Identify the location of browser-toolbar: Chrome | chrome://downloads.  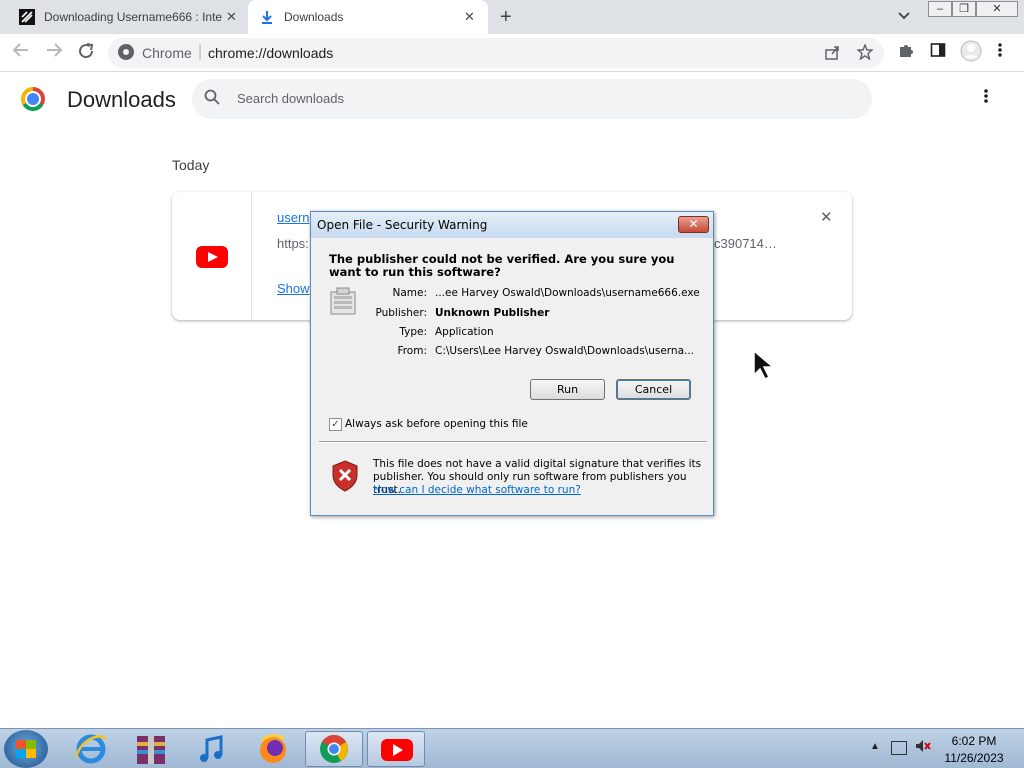
(512, 53).